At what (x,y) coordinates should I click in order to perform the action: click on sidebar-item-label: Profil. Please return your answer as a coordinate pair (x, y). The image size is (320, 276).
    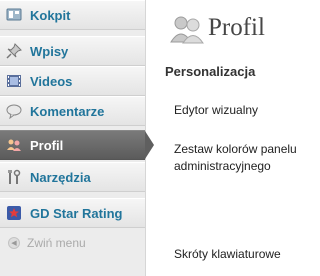
    Looking at the image, I should click on (47, 145).